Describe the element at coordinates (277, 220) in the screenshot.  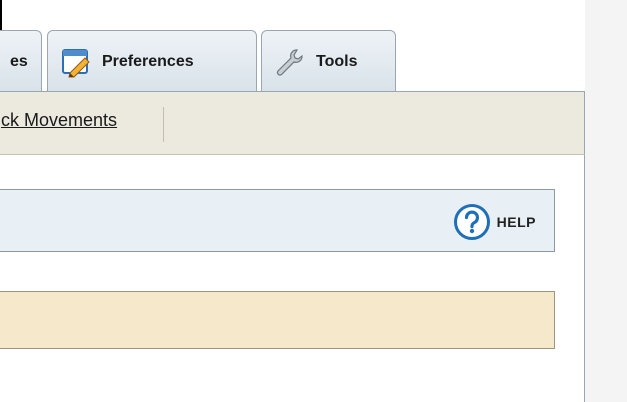
I see `help-bar: HELP` at that location.